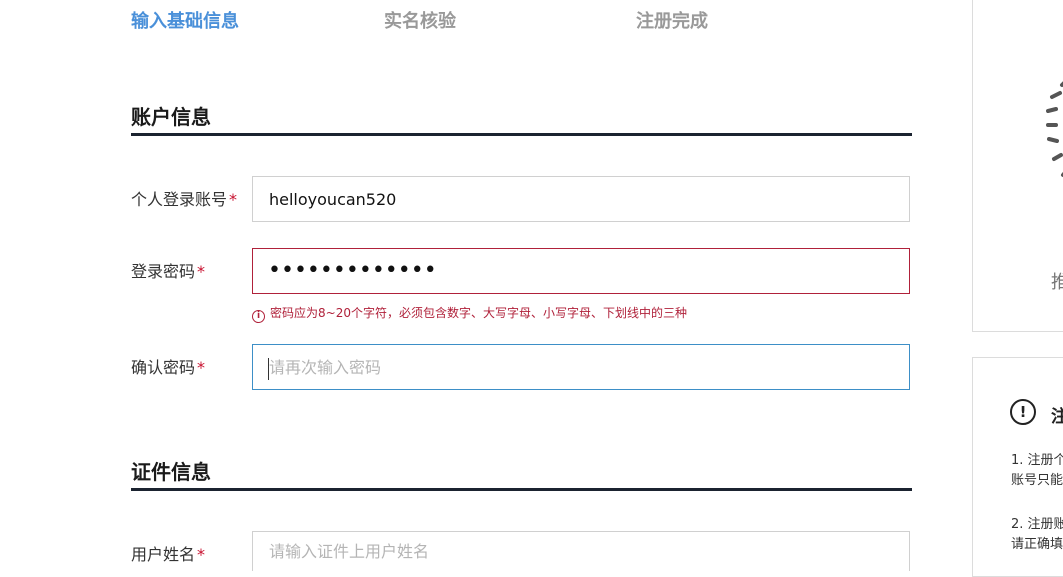 The height and width of the screenshot is (577, 1063). I want to click on password-error-message: i 密码应为8~20个字符，必须包含数字、大写字母、小写字母、下划线中的三种, so click(469, 313).